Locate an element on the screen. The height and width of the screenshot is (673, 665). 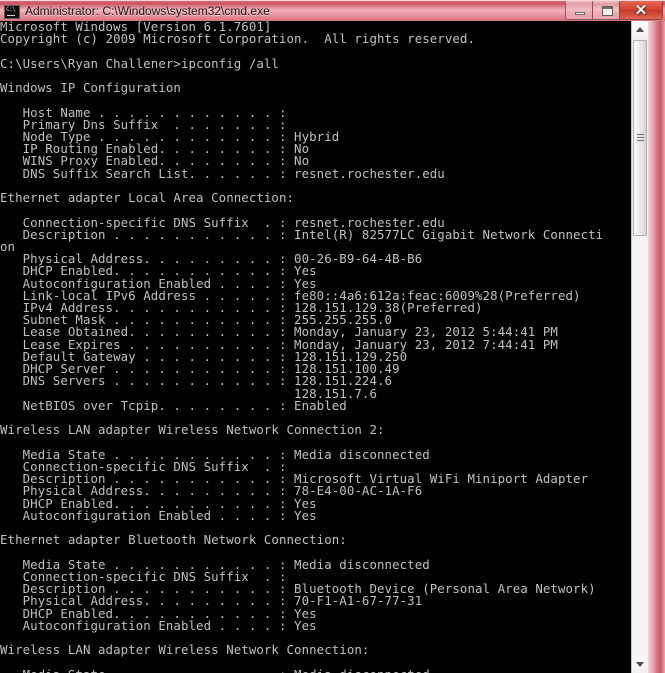
scrollbar-thumb is located at coordinates (640, 138).